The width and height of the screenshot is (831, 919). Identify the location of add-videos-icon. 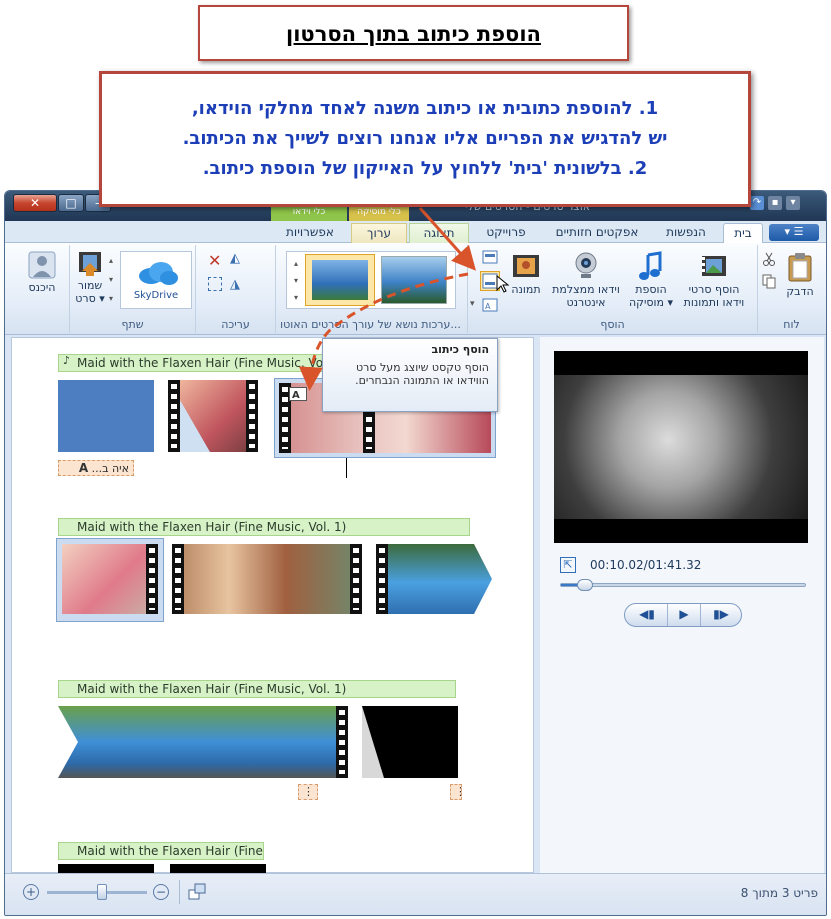
(714, 266).